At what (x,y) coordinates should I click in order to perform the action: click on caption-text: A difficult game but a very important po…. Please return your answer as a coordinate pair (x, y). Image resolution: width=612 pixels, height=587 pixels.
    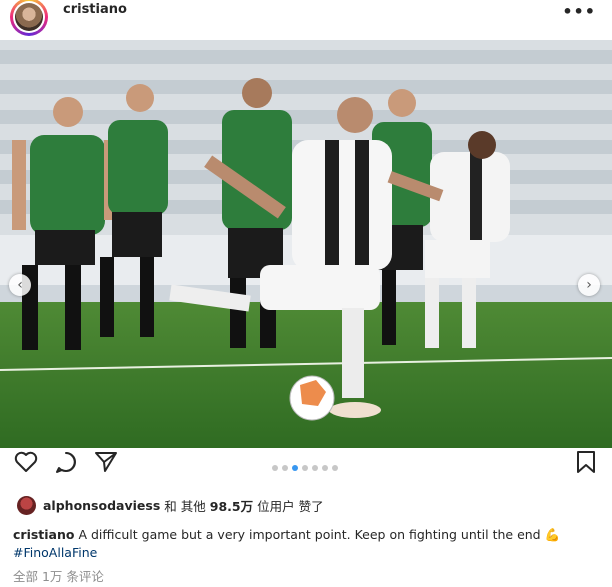
    Looking at the image, I should click on (319, 534).